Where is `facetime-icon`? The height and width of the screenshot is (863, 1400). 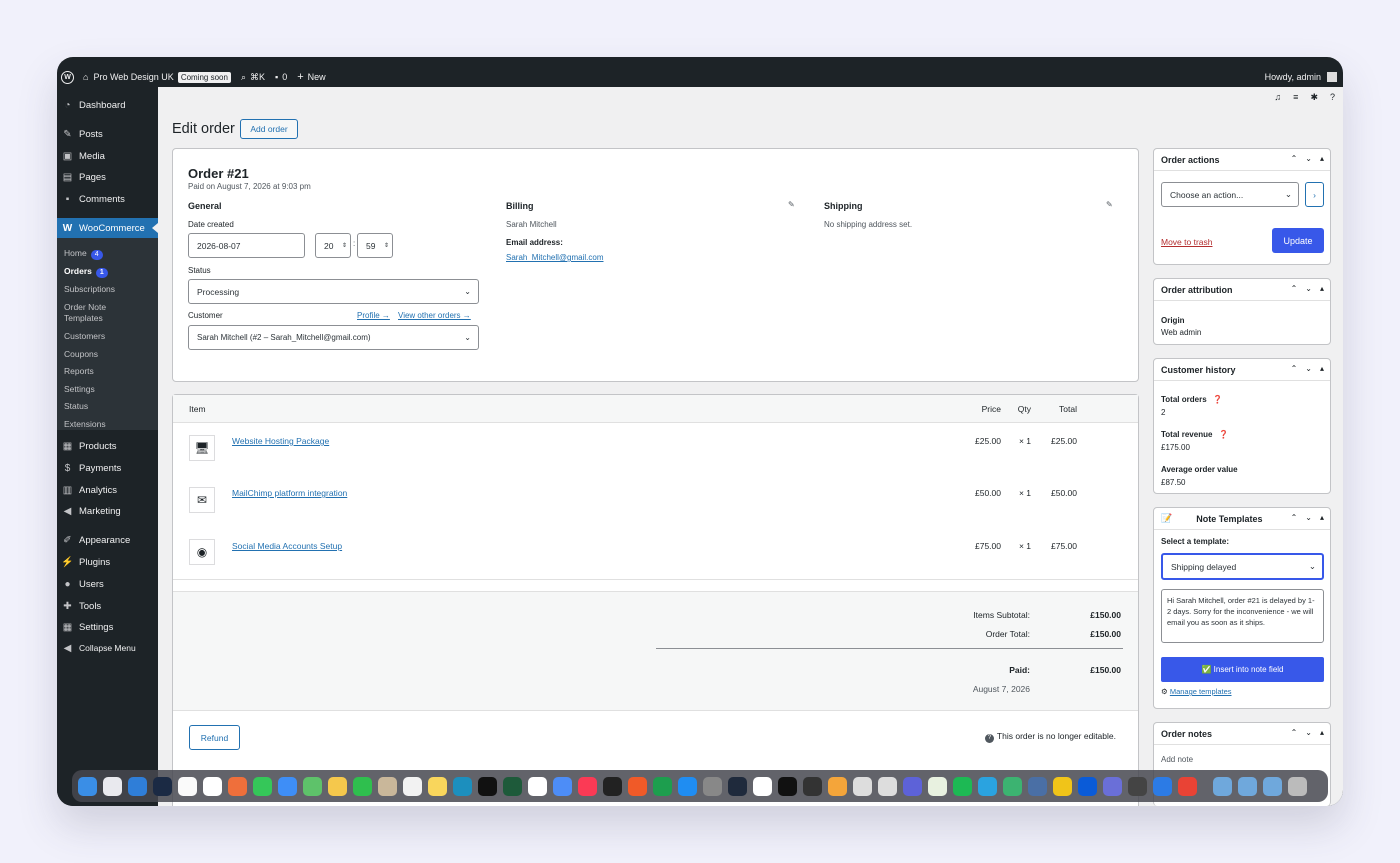 facetime-icon is located at coordinates (362, 786).